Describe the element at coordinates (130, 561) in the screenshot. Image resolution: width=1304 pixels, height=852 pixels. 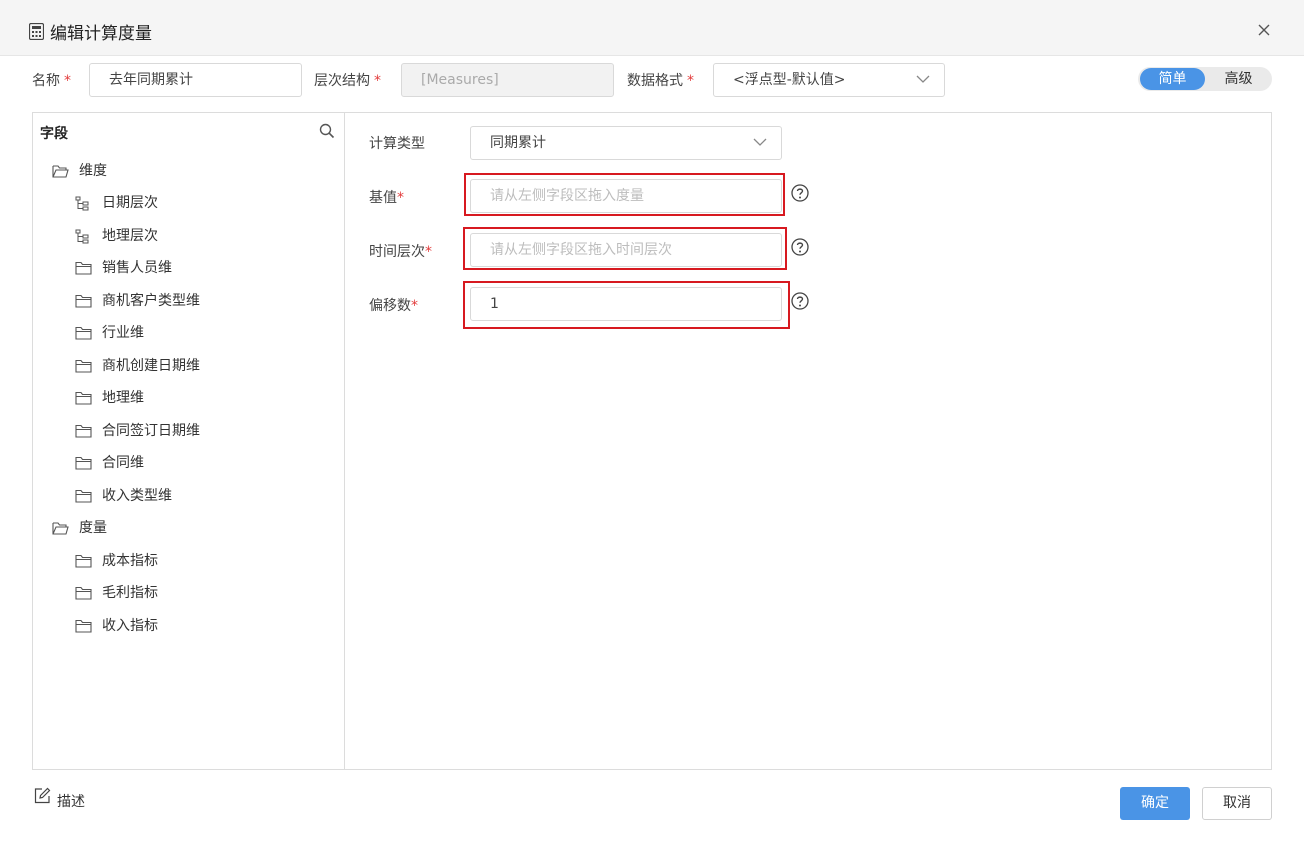
I see `tree-item-label: 成本指标` at that location.